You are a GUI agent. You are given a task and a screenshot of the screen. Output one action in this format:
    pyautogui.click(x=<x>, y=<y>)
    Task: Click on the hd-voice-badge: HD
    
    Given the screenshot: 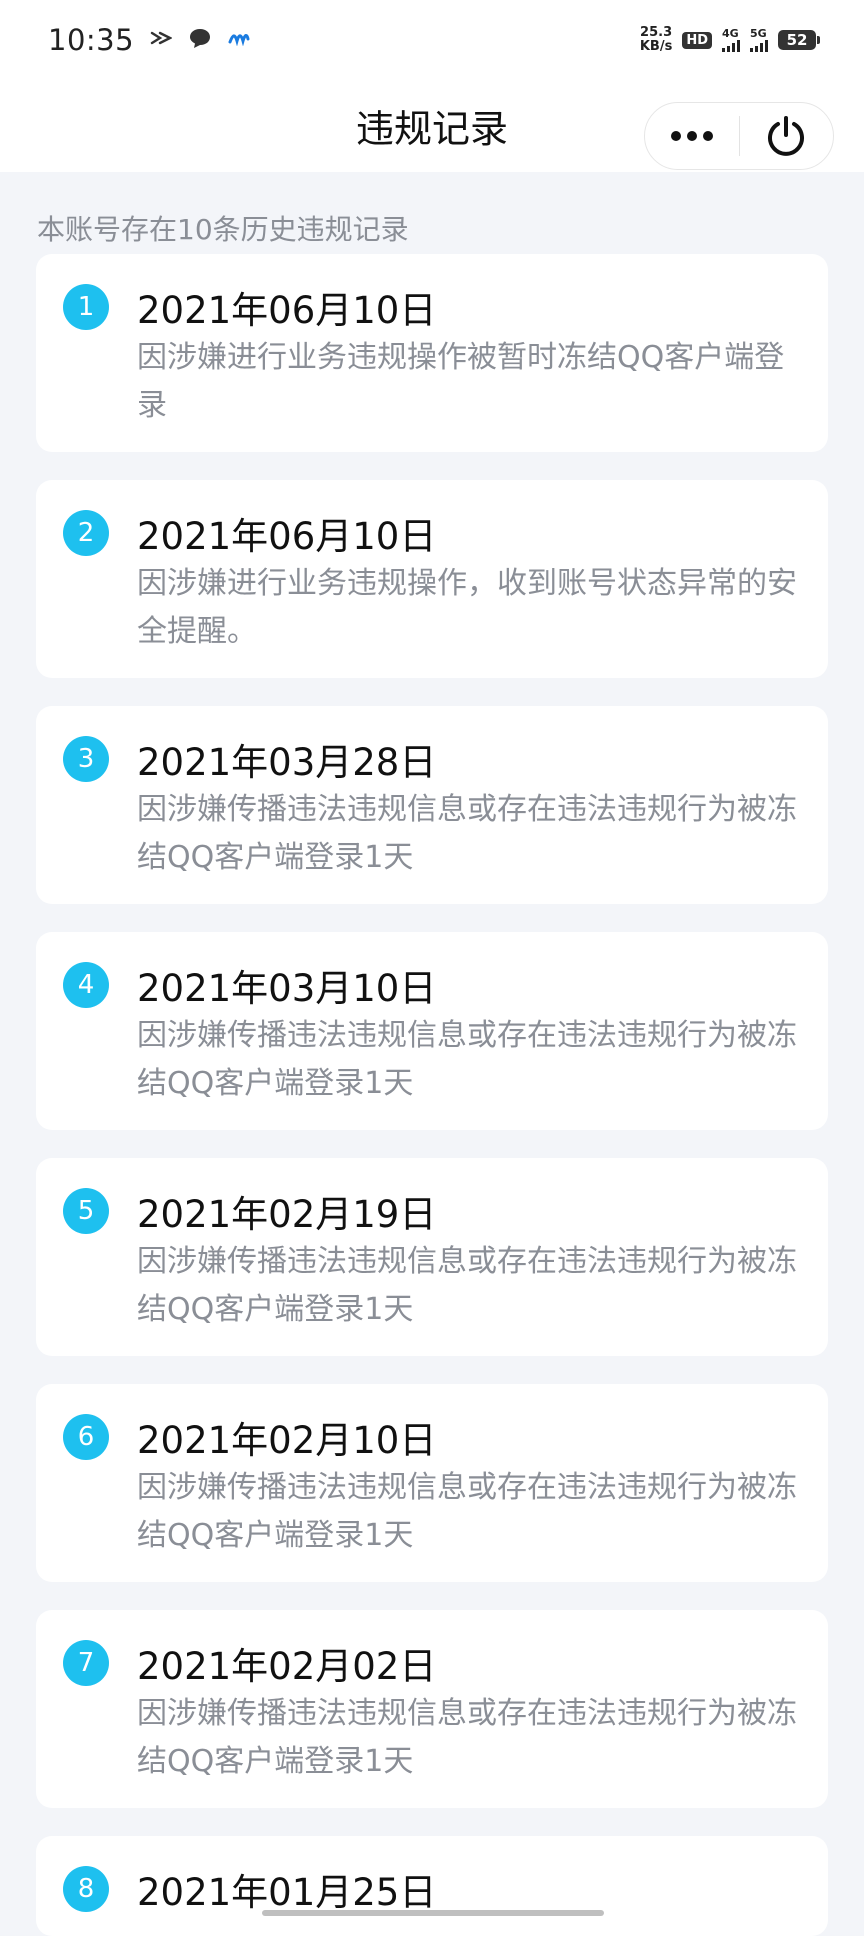 What is the action you would take?
    pyautogui.click(x=697, y=40)
    